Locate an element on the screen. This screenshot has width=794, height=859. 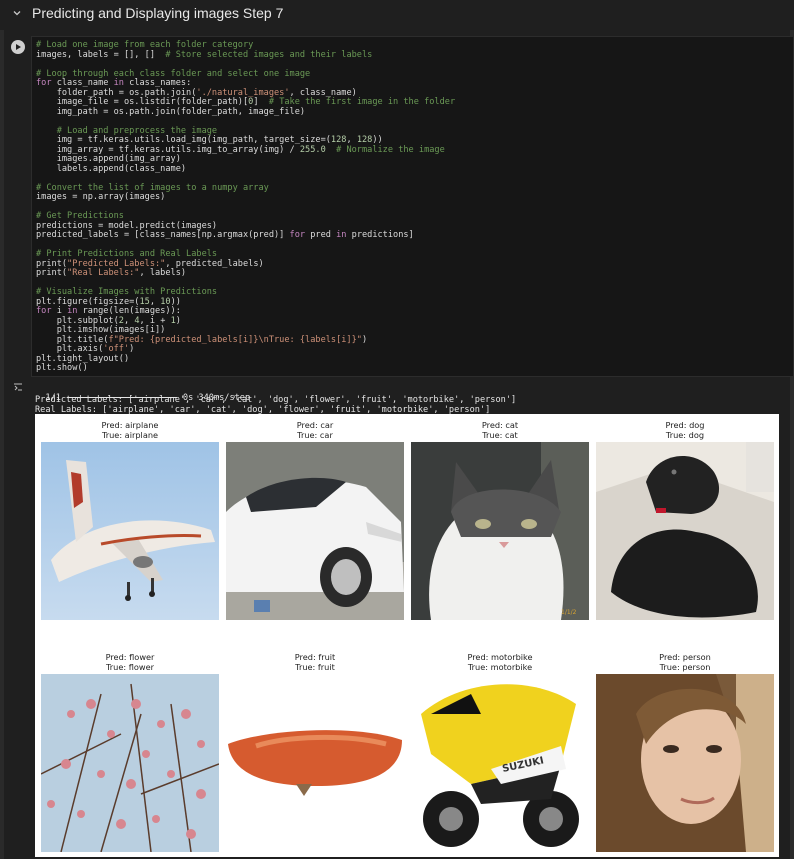
subplot-true-title: True: motorbike is located at coordinates (500, 667).